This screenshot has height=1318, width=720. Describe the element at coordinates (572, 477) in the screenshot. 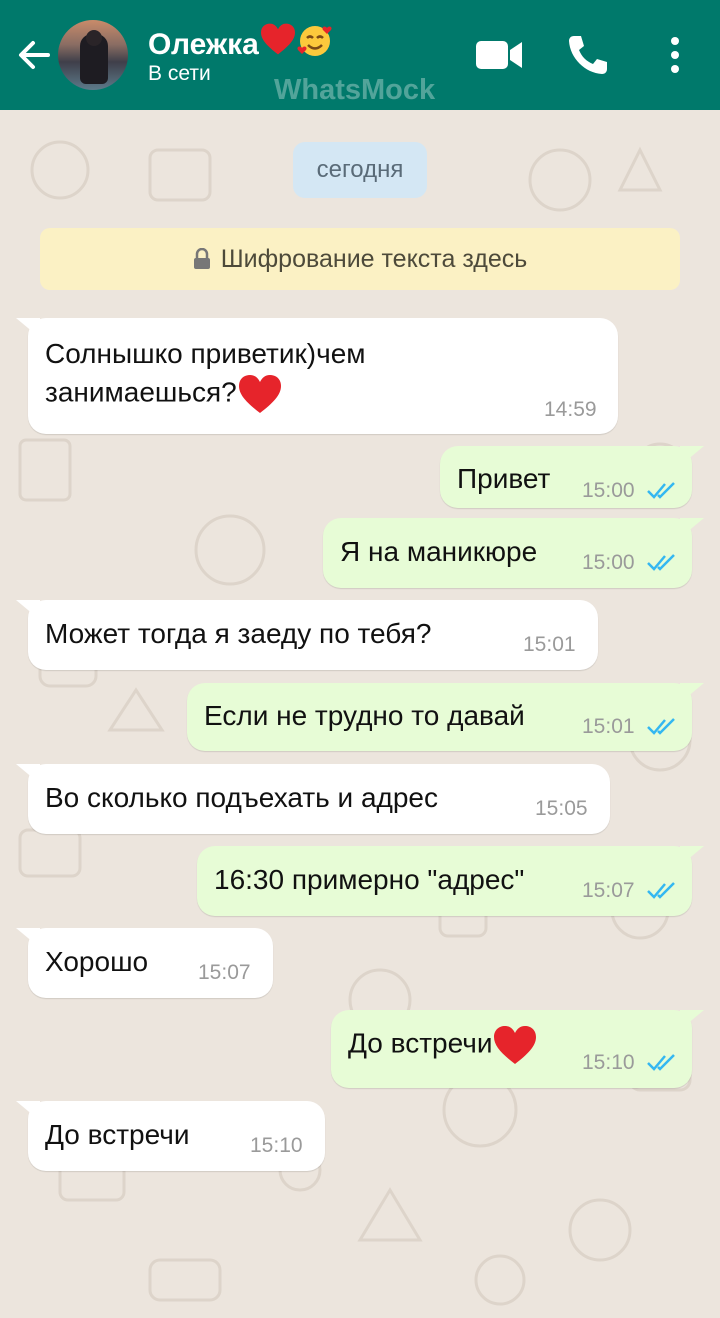

I see `message-outgoing: Привет 15:00` at that location.